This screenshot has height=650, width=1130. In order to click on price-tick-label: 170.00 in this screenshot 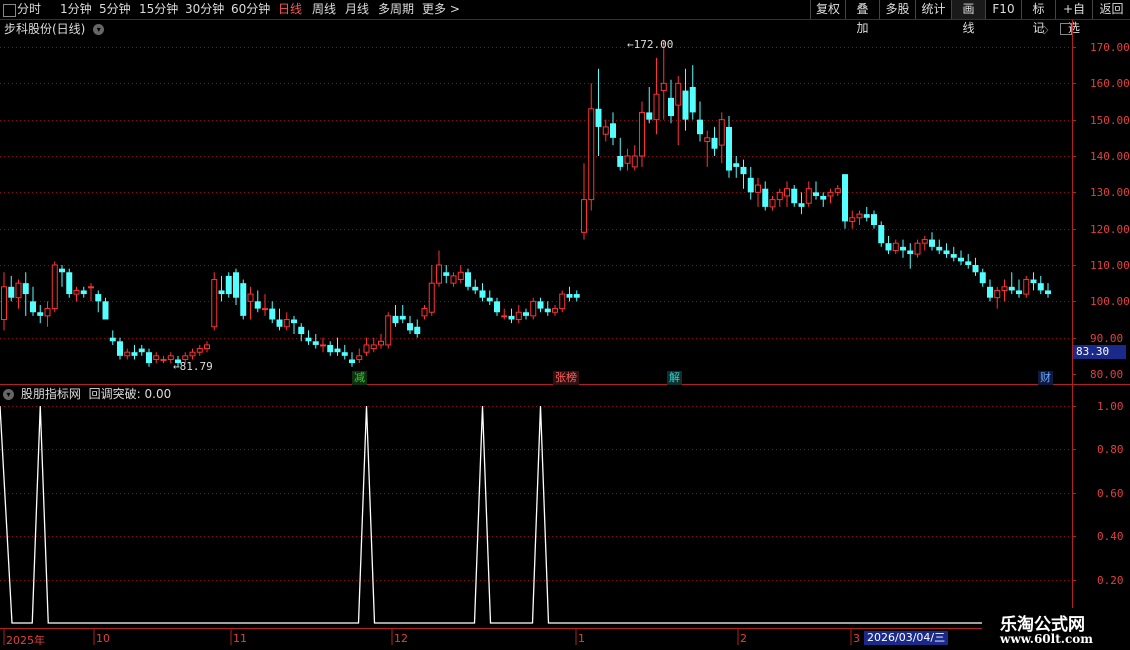, I will do `click(1110, 47)`.